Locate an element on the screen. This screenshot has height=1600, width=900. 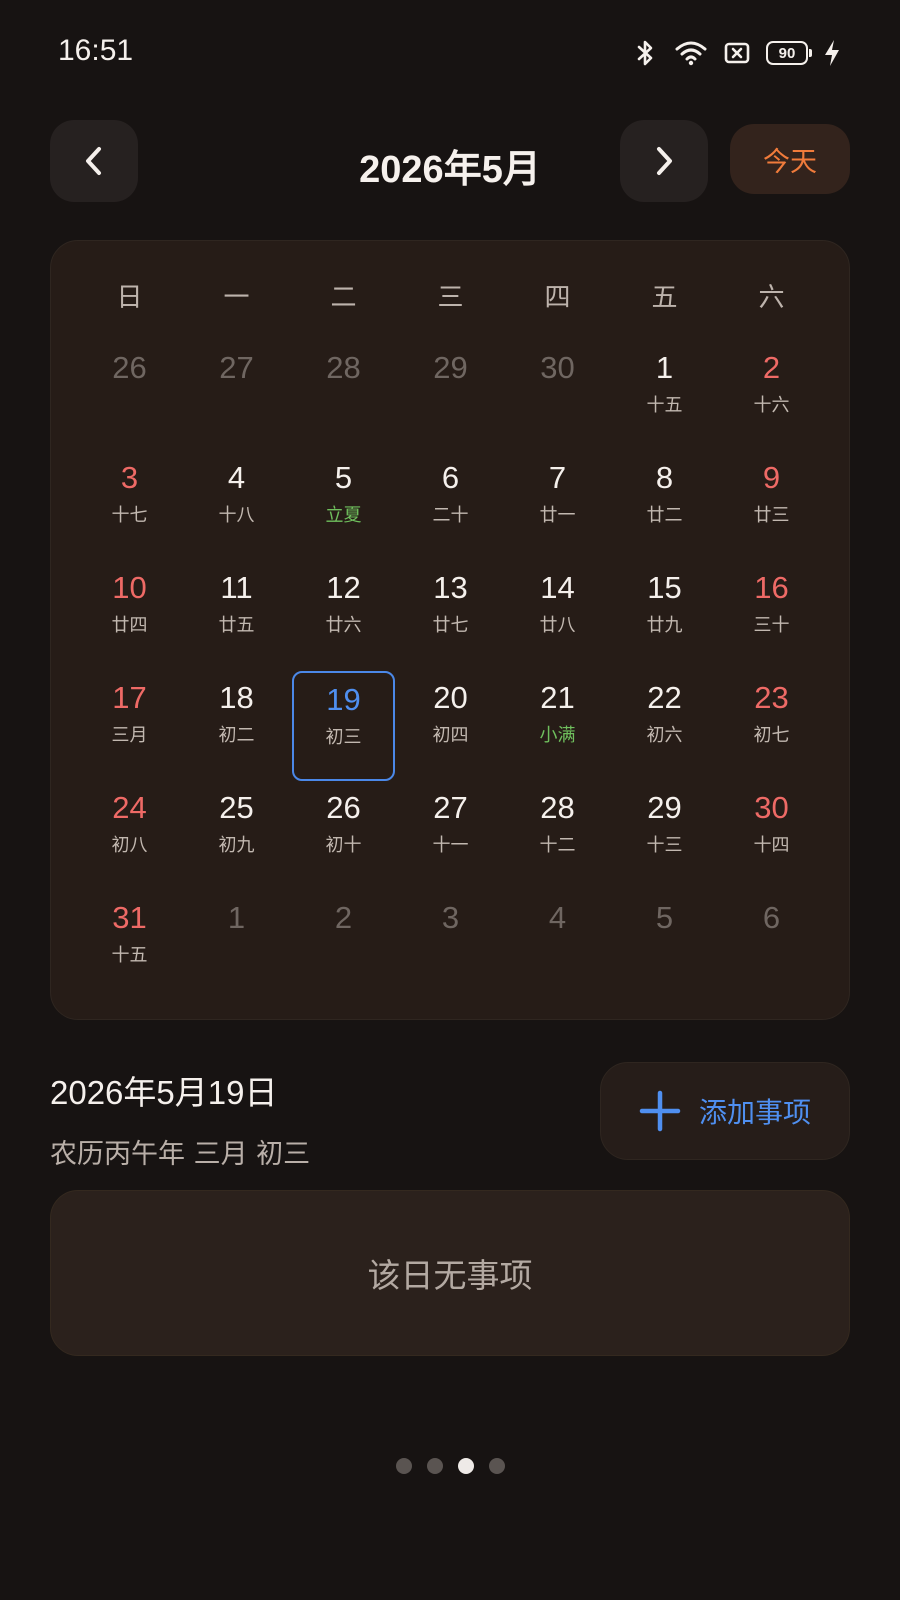
day-cell: 5 is located at coordinates (664, 946).